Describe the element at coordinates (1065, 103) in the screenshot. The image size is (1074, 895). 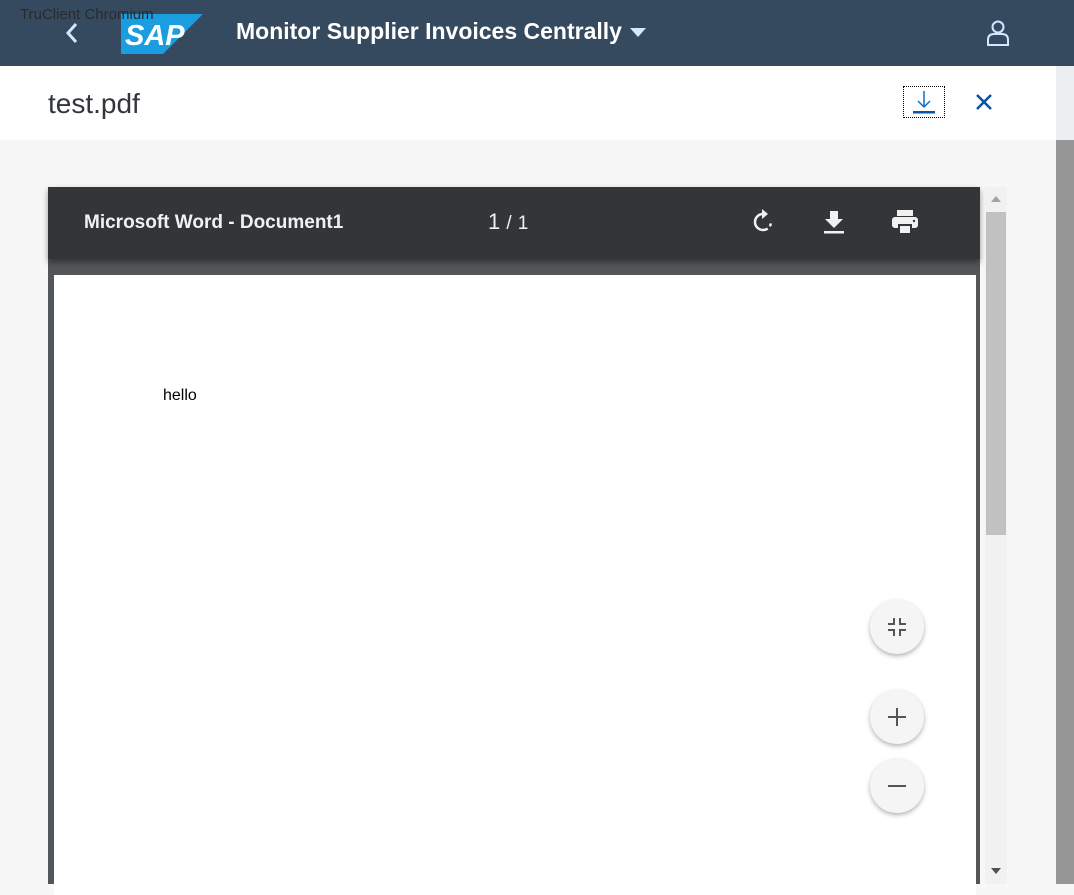
I see `page-scrollbar-track` at that location.